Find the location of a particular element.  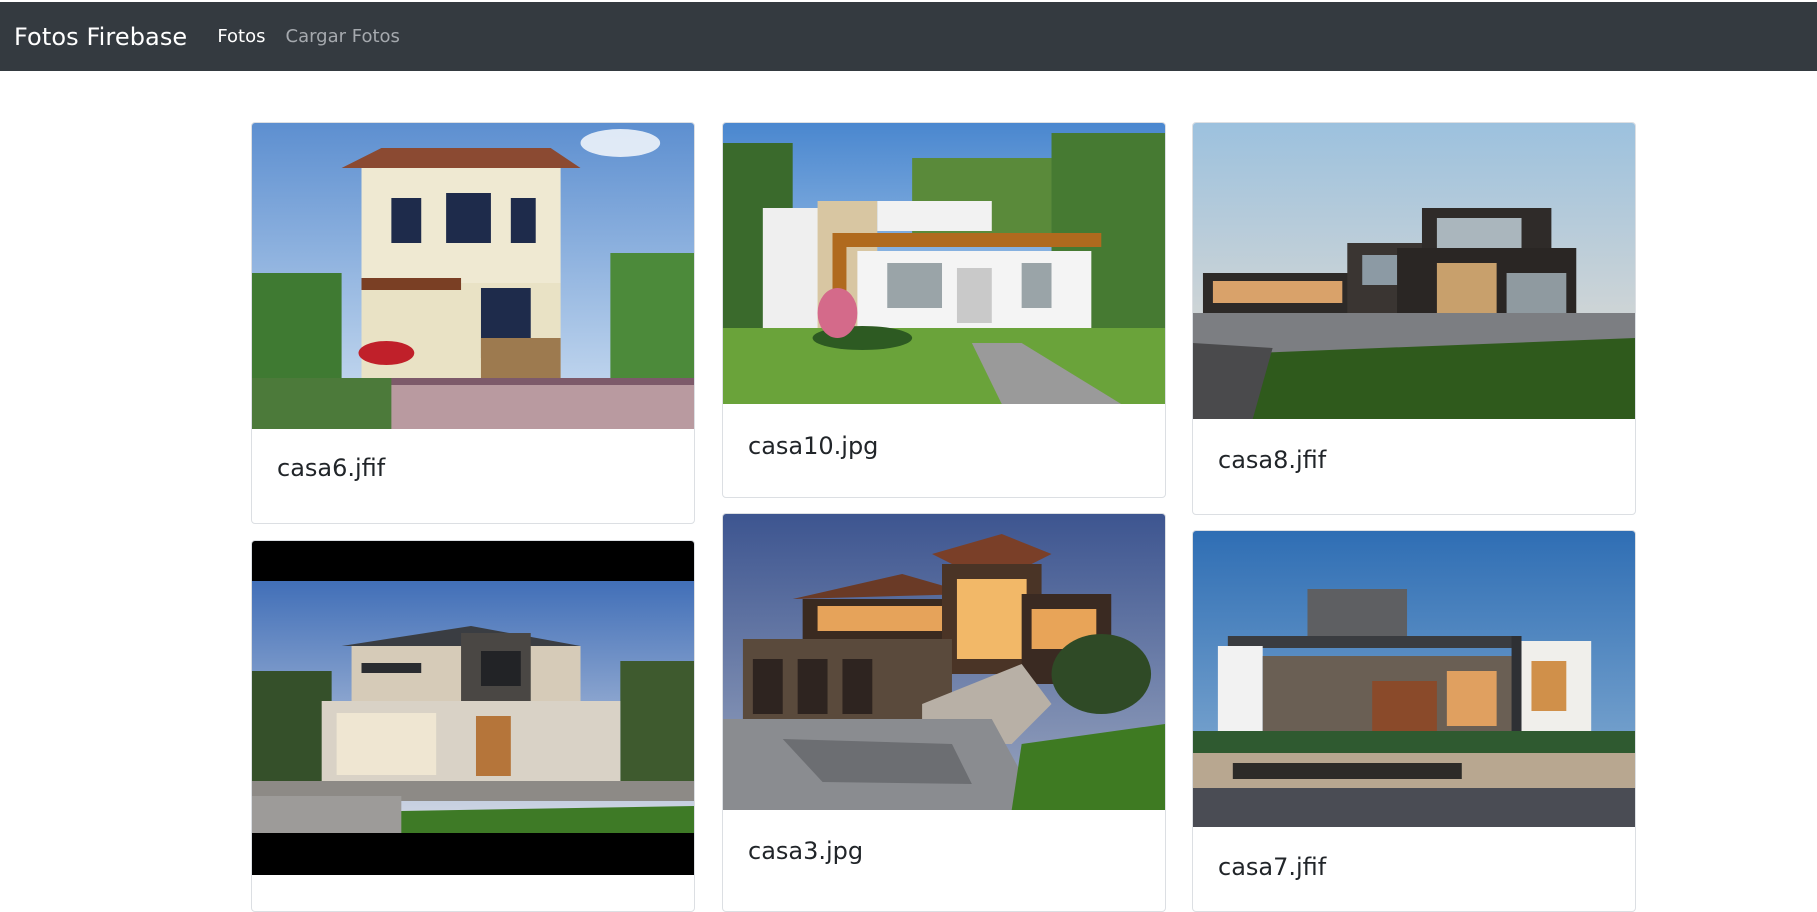

hillside-house-at-dusk-photo is located at coordinates (944, 662).